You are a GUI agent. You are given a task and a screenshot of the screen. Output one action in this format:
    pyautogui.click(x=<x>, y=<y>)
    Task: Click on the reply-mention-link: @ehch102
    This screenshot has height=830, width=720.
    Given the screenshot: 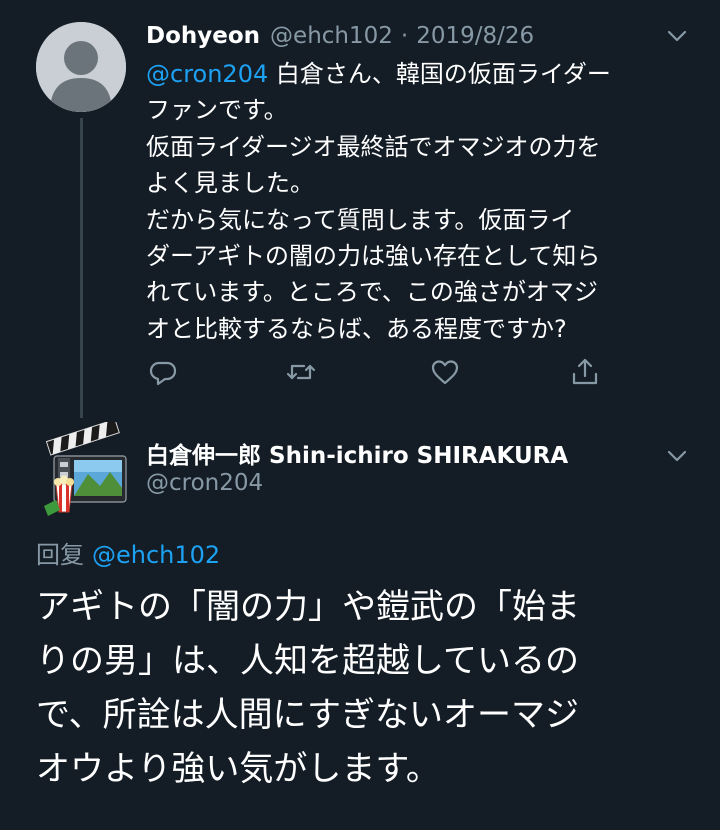 What is the action you would take?
    pyautogui.click(x=156, y=555)
    